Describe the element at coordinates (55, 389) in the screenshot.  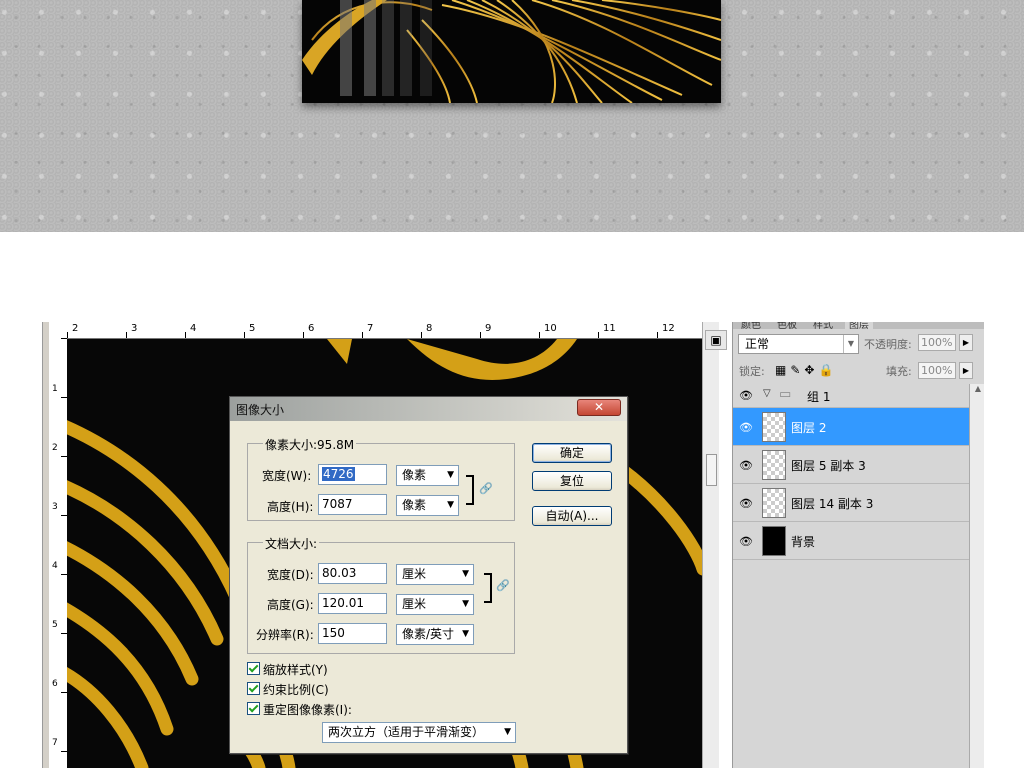
I see `ruler-tick-label: 1` at that location.